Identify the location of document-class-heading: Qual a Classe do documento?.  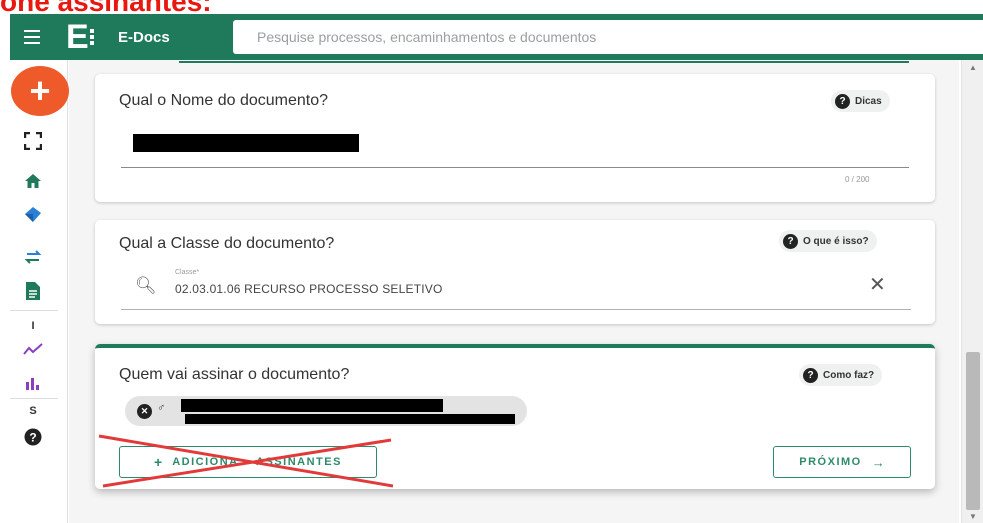
(227, 243).